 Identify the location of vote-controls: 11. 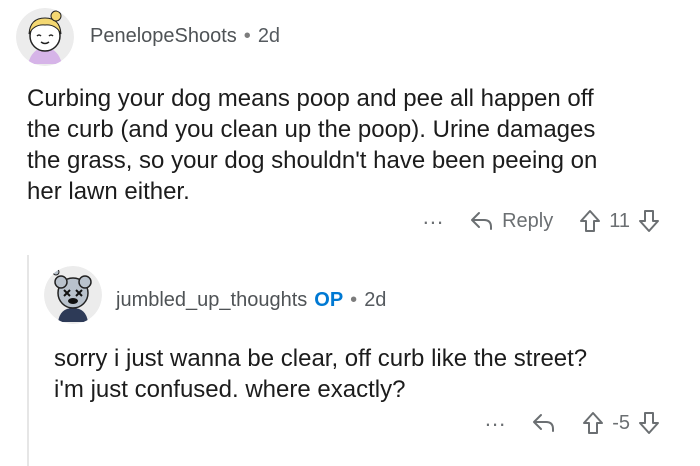
(619, 221).